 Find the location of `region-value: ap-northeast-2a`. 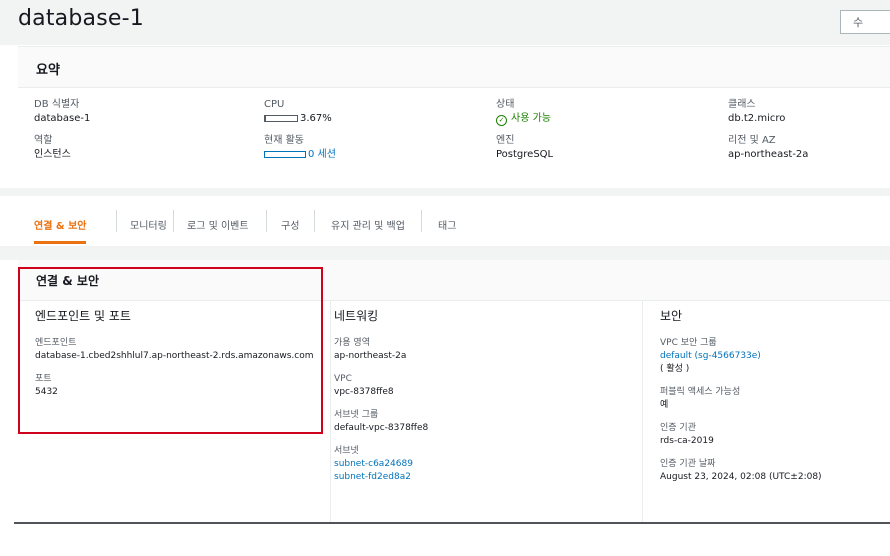

region-value: ap-northeast-2a is located at coordinates (768, 154).